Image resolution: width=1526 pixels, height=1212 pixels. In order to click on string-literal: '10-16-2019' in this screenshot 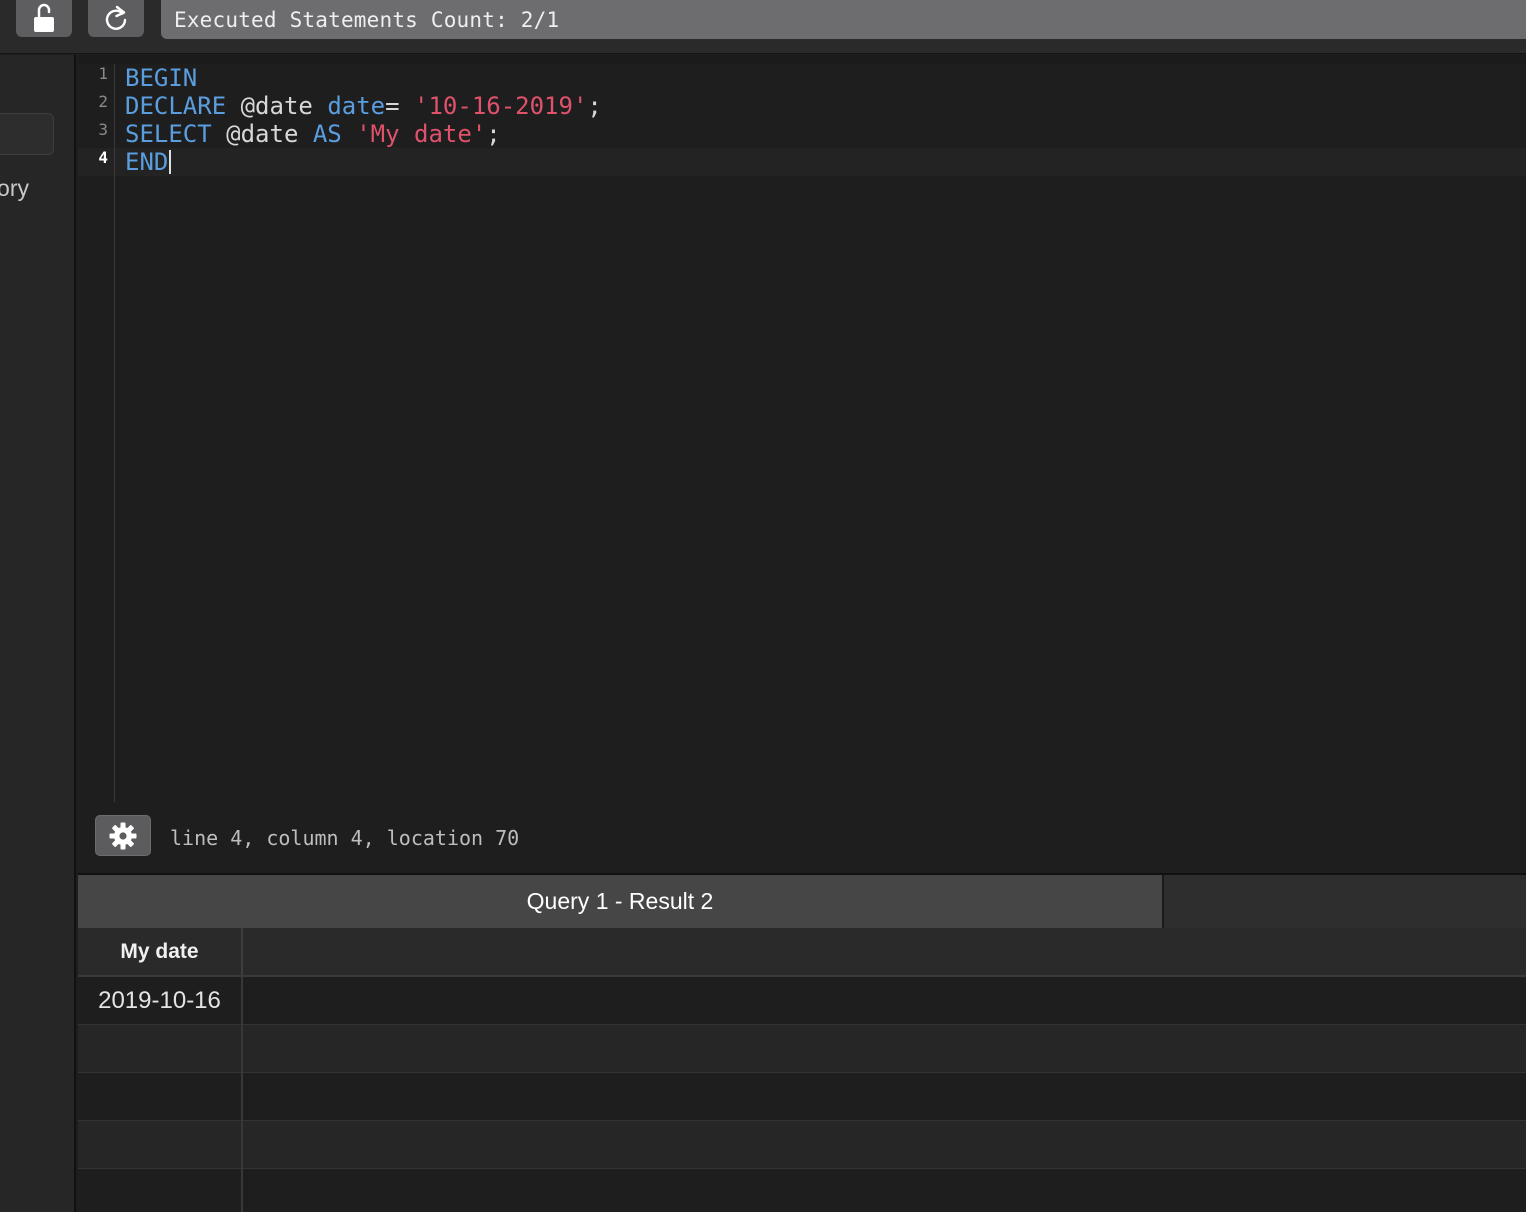, I will do `click(501, 106)`.